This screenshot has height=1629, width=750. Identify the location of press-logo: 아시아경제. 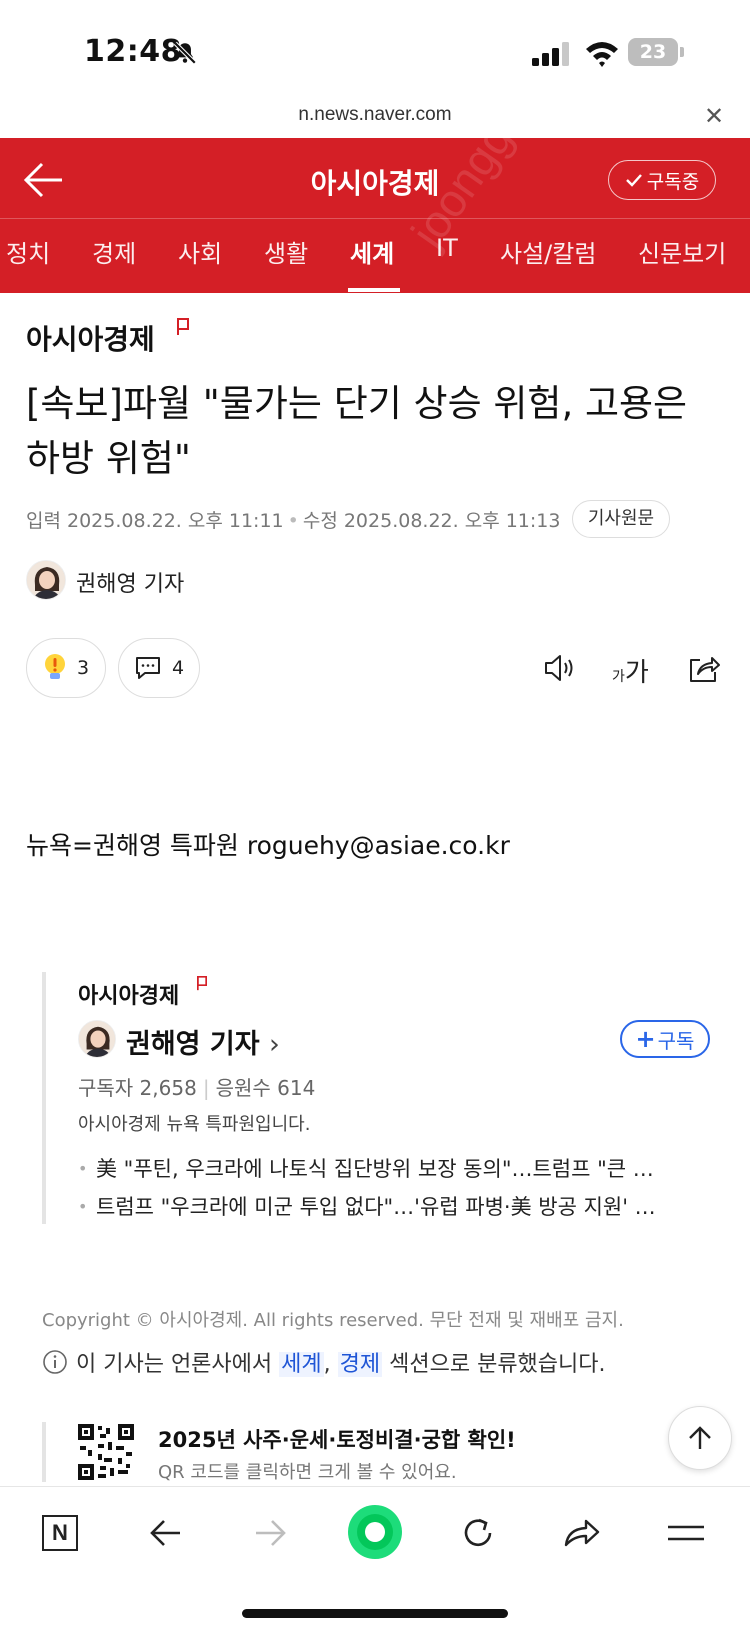
(90, 338).